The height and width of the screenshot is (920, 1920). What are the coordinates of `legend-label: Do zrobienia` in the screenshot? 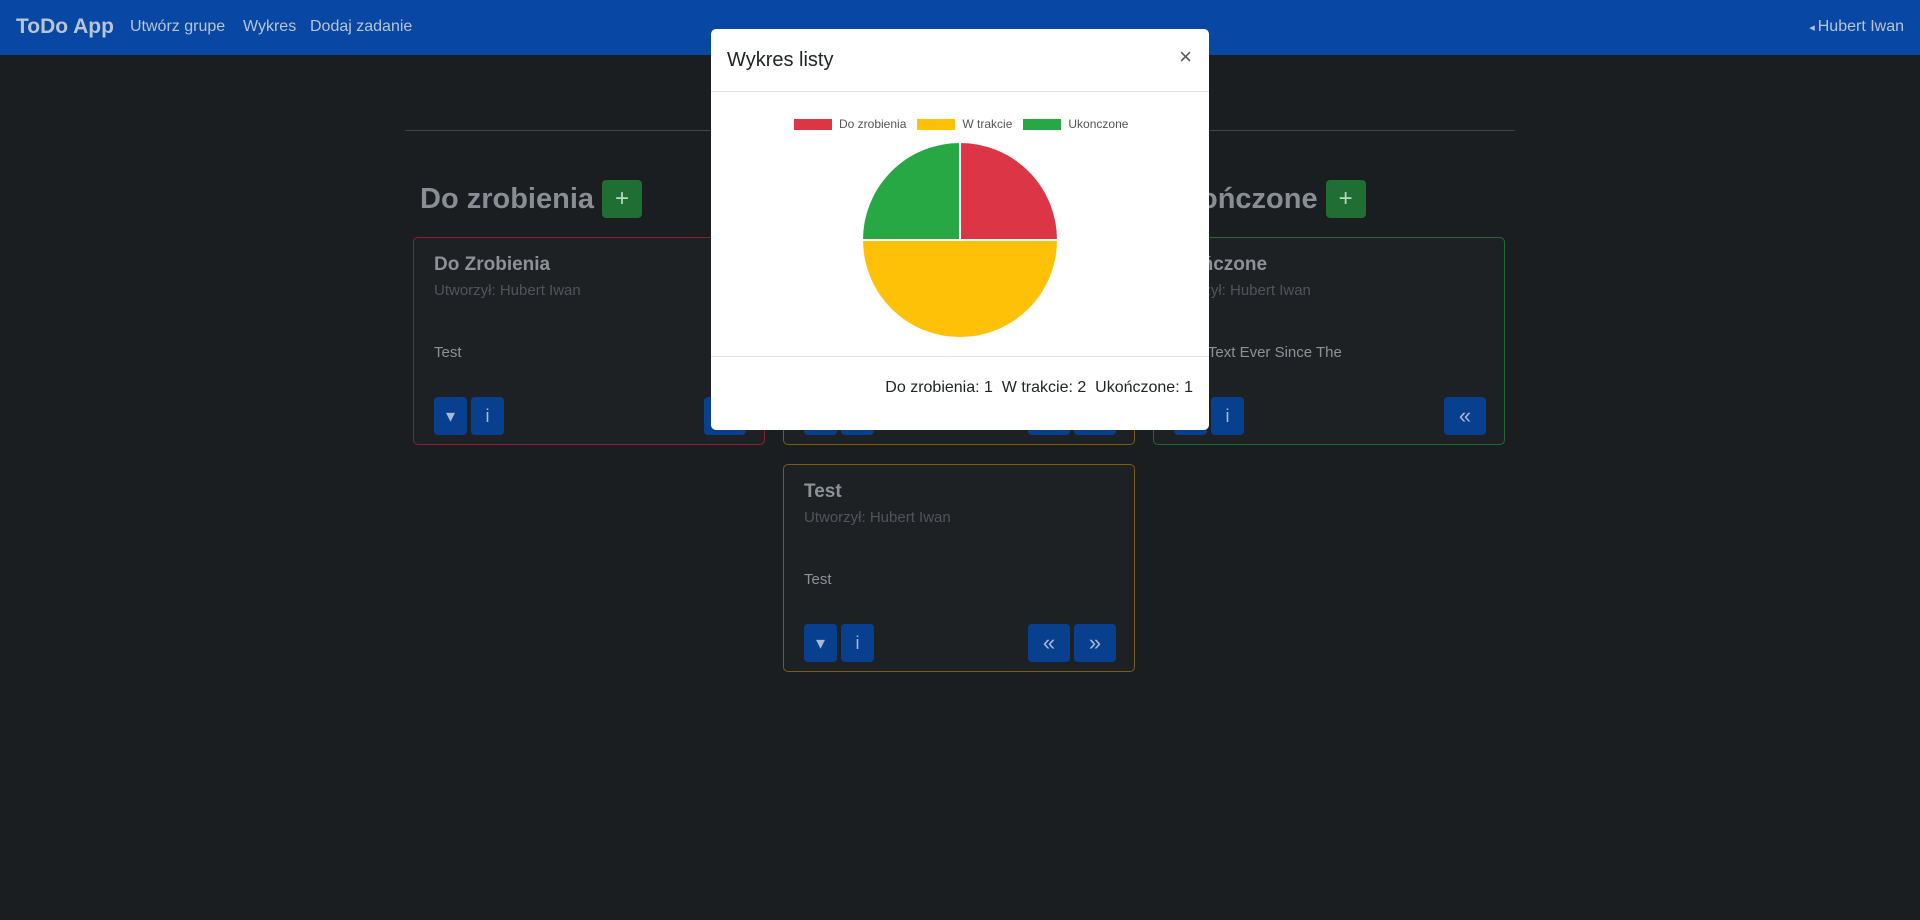 It's located at (873, 124).